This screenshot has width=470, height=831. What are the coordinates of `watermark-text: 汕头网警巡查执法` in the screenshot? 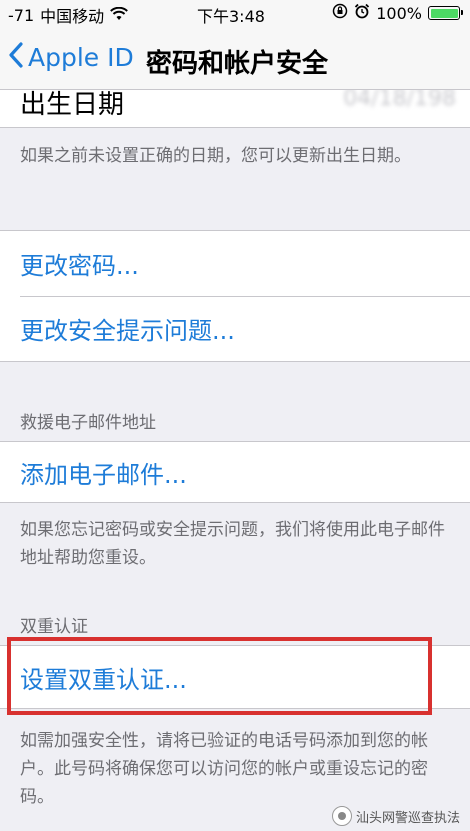 It's located at (407, 818).